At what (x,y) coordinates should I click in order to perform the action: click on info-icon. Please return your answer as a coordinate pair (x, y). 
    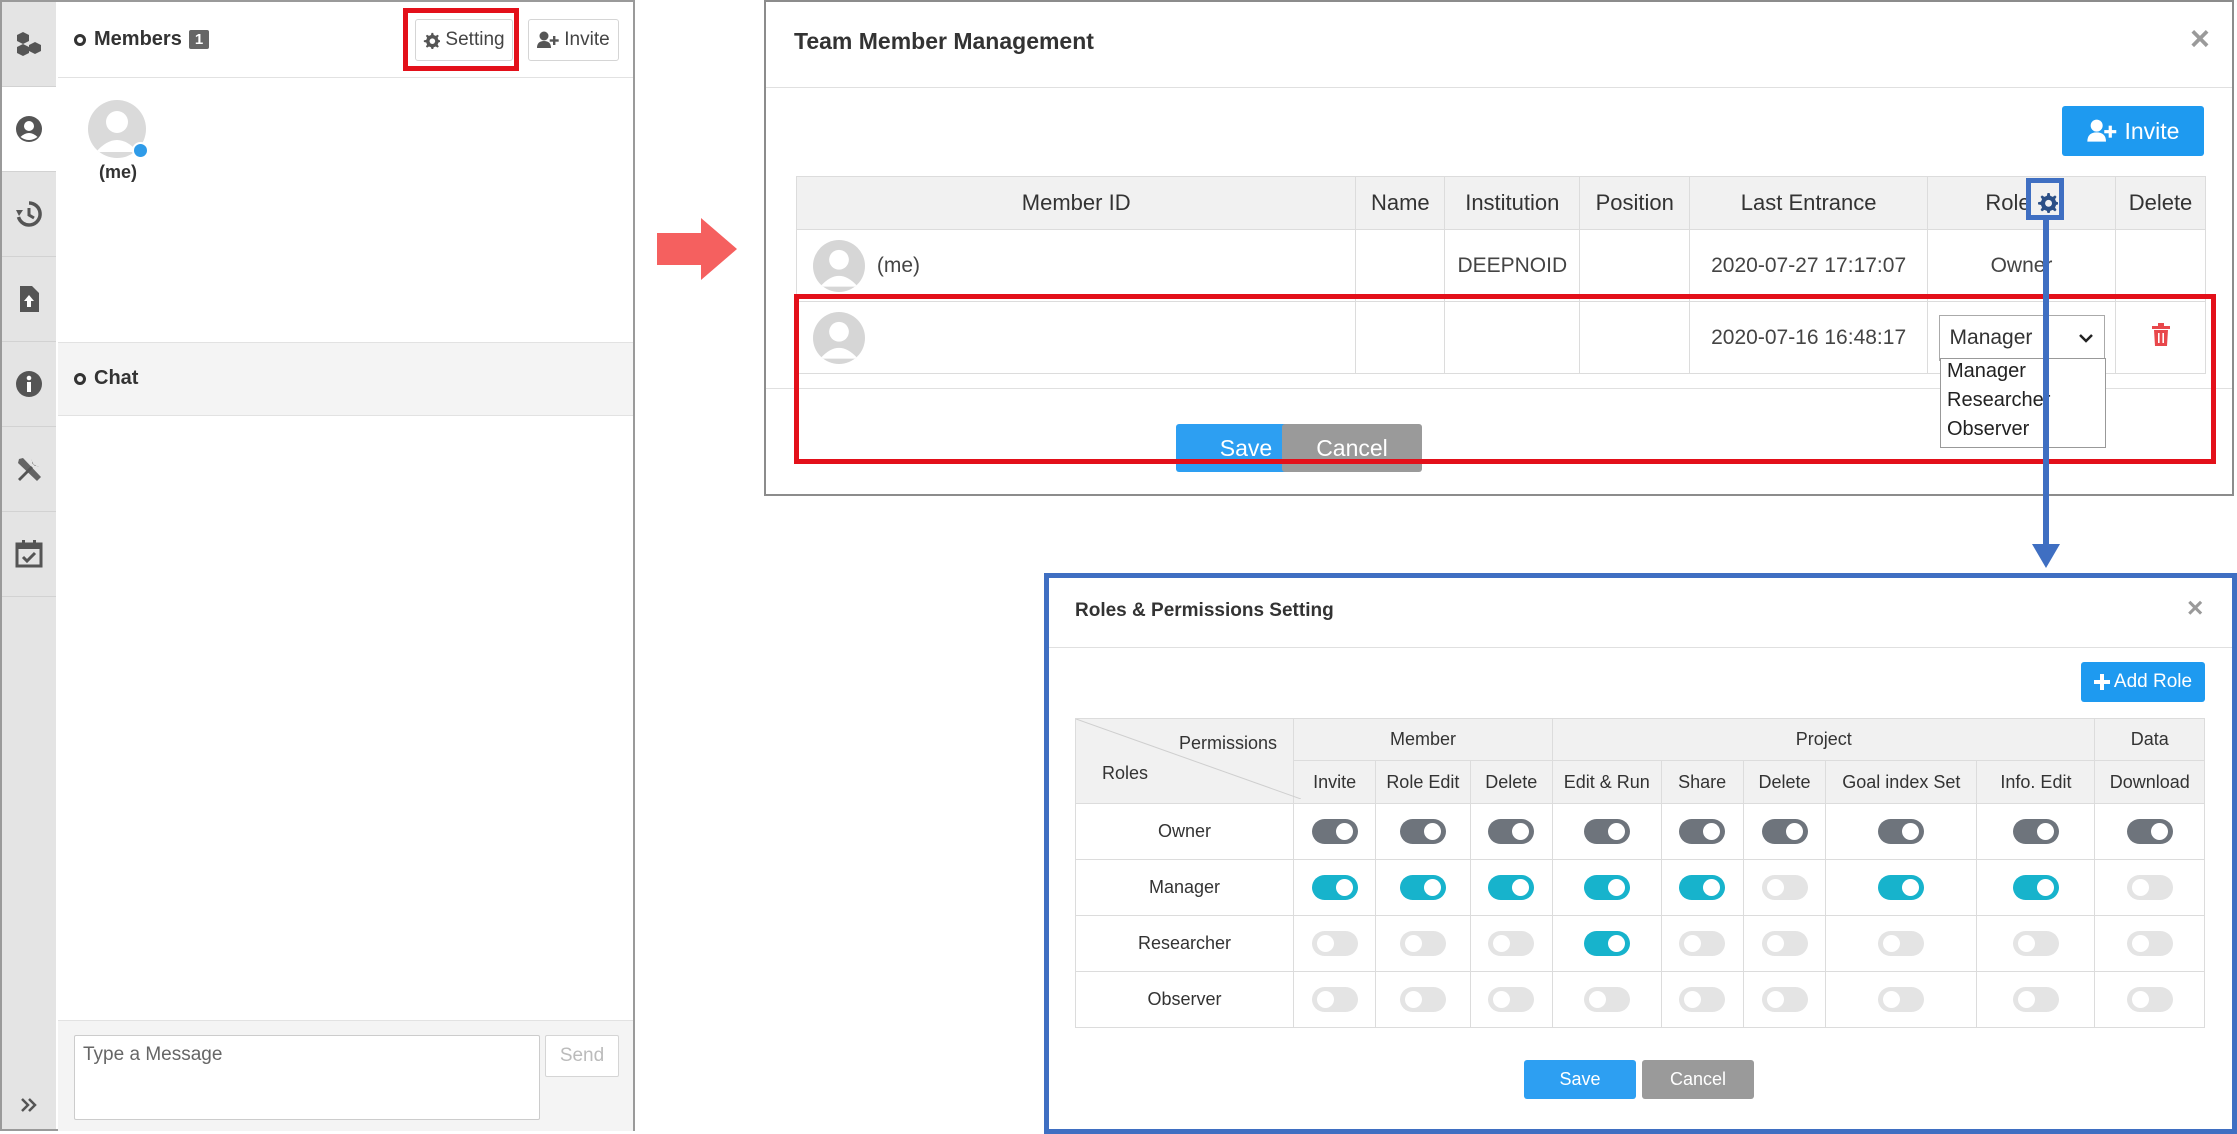
    Looking at the image, I should click on (29, 384).